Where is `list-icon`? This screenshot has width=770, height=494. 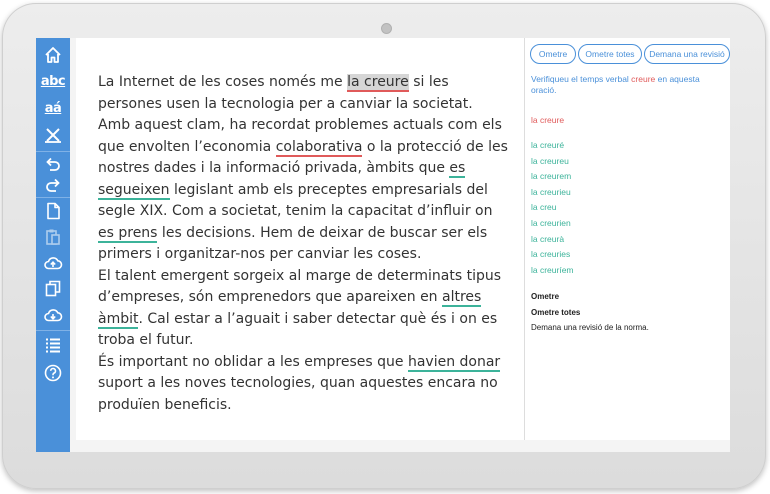
list-icon is located at coordinates (53, 345).